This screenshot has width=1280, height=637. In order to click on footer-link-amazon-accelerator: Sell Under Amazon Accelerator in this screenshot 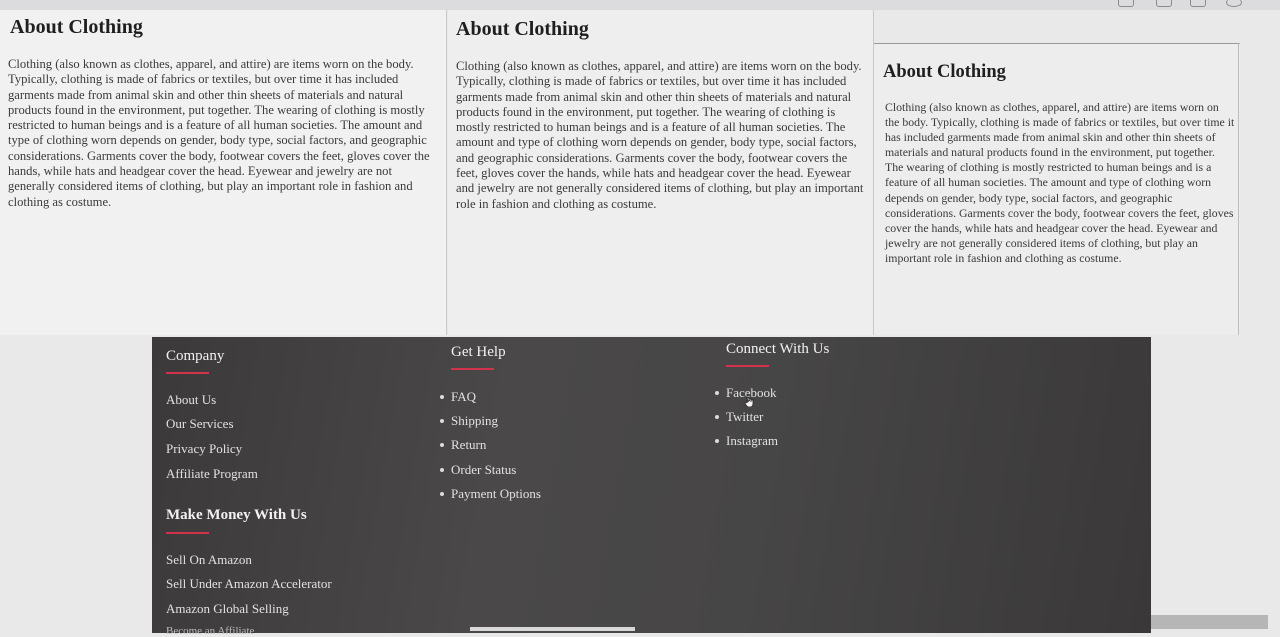, I will do `click(249, 584)`.